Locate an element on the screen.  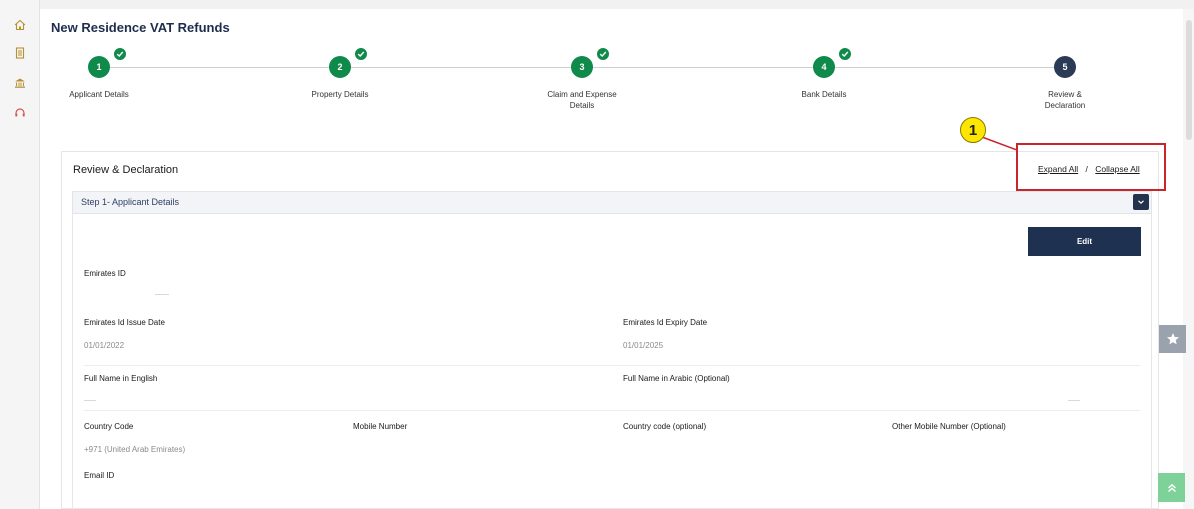
scroll-to-top-button is located at coordinates (1171, 487).